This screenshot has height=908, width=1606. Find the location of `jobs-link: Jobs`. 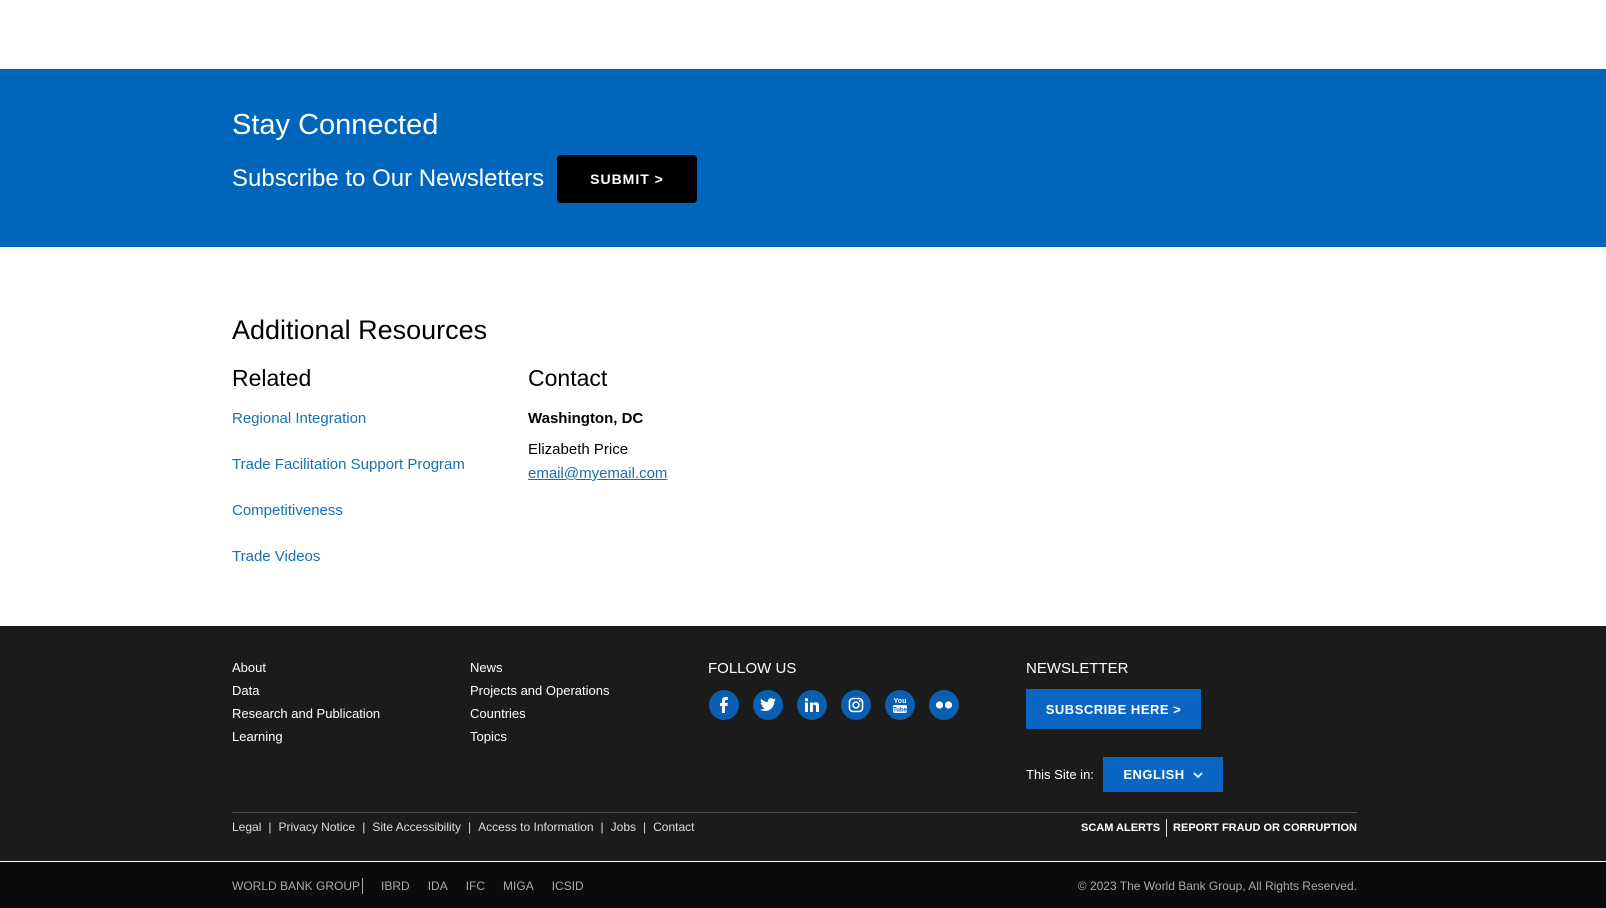

jobs-link: Jobs is located at coordinates (623, 827).